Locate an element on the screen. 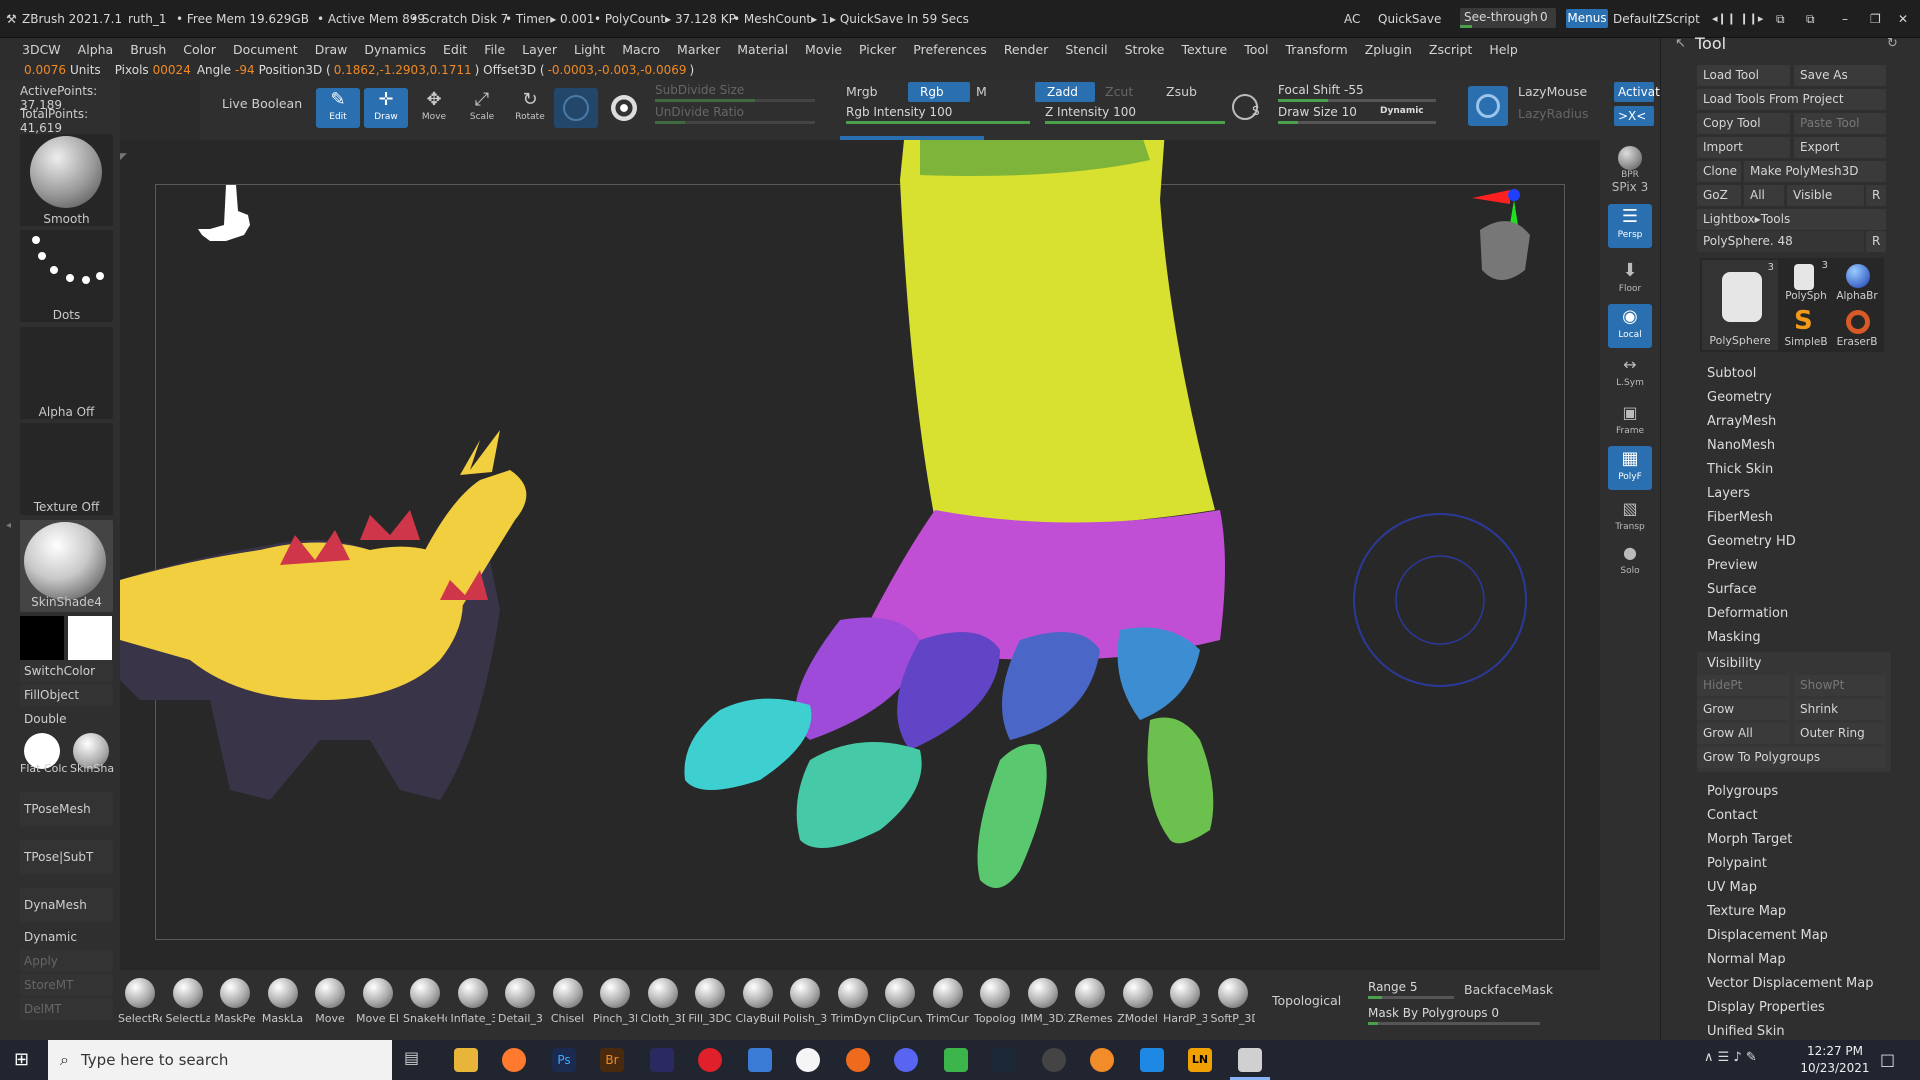 The height and width of the screenshot is (1080, 1920). double-toggle: Double is located at coordinates (45, 719).